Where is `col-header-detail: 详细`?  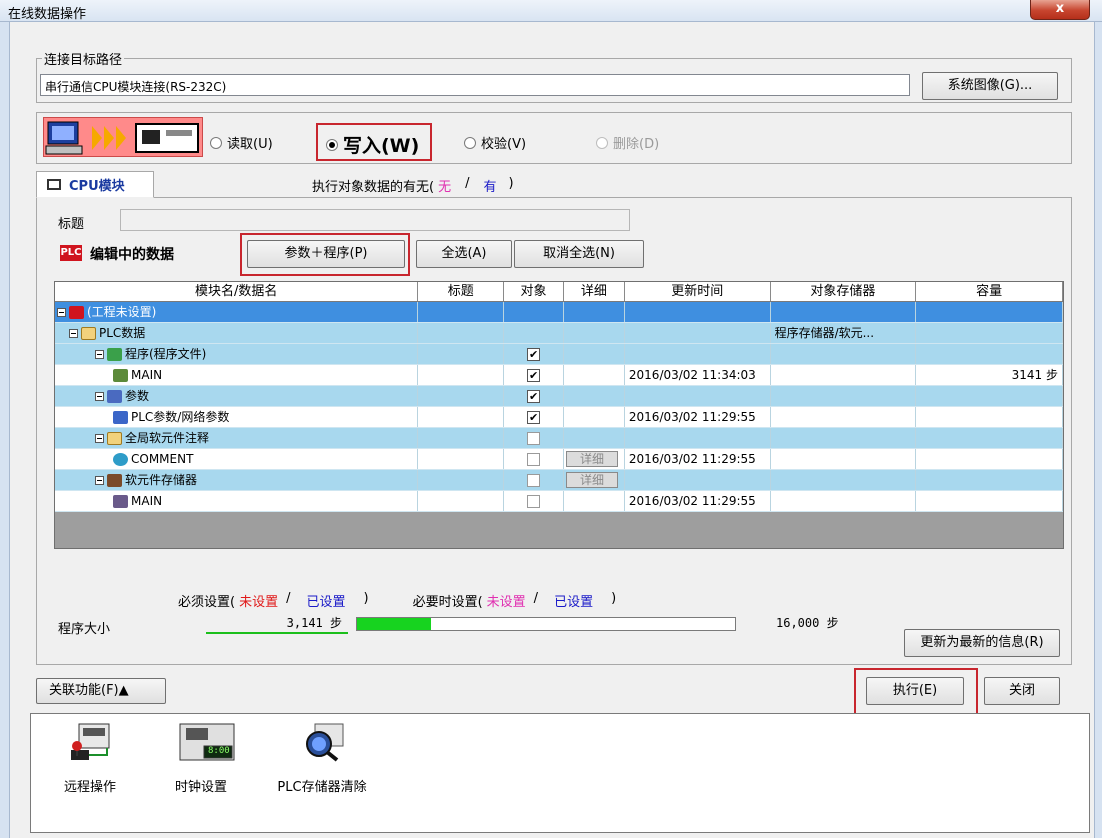
col-header-detail: 详细 is located at coordinates (594, 291).